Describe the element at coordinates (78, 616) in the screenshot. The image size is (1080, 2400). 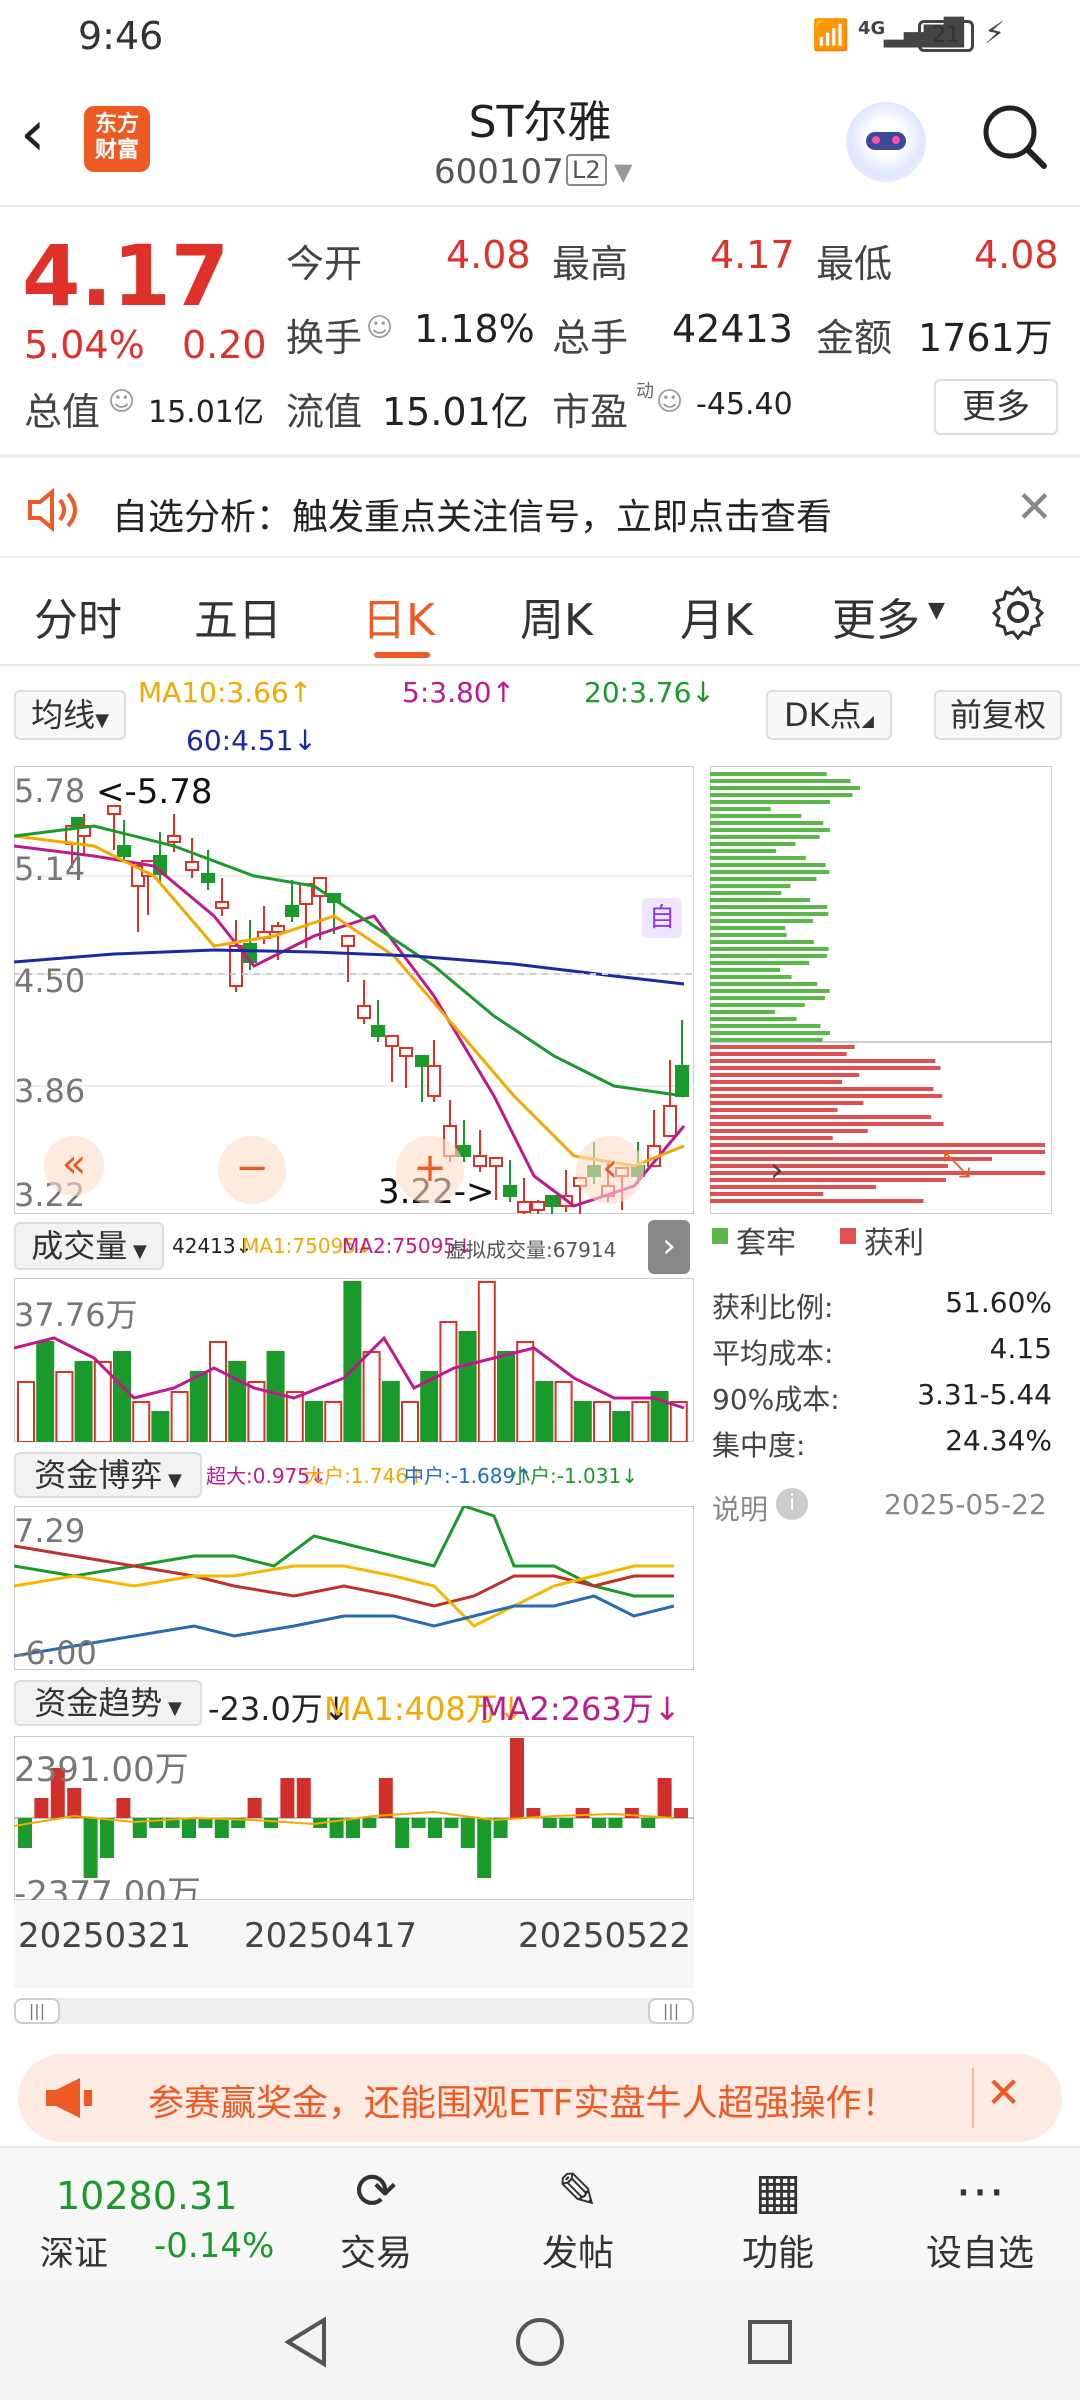
I see `tab-intraday: 分时` at that location.